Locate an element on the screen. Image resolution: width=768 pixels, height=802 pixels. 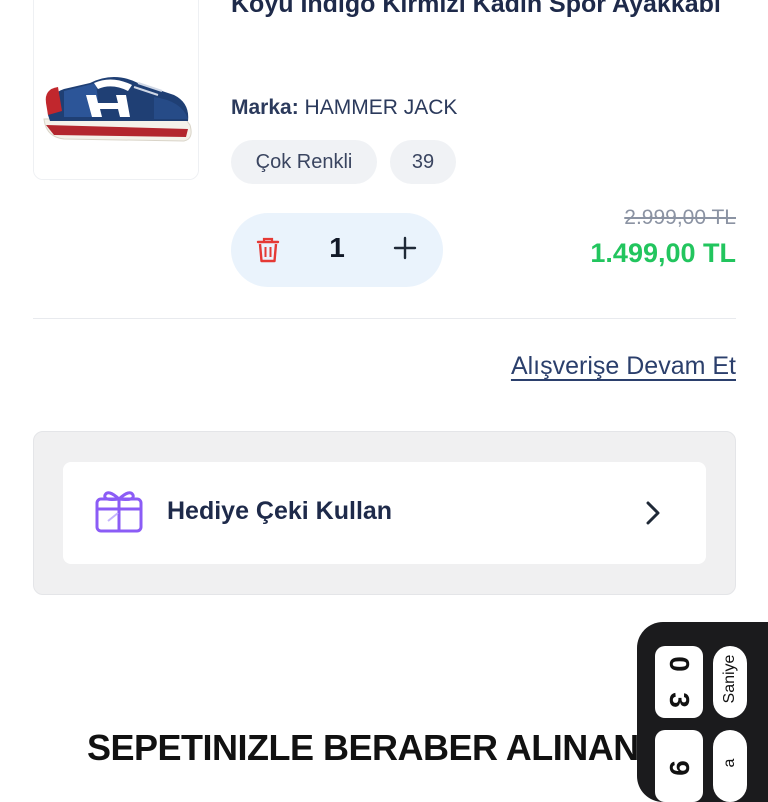
product-image is located at coordinates (116, 90).